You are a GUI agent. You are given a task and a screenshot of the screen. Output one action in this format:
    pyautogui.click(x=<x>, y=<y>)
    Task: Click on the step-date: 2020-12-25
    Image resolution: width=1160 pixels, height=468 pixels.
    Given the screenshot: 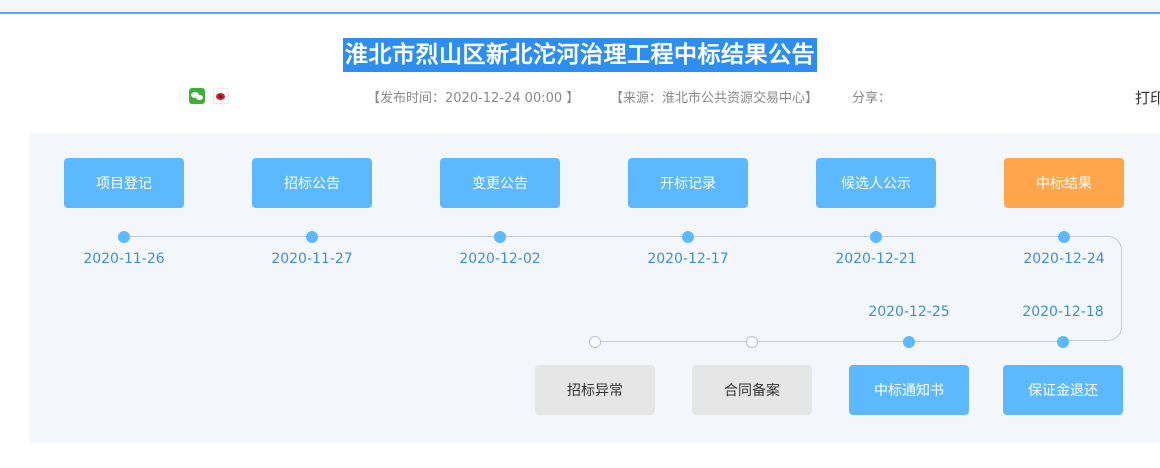 What is the action you would take?
    pyautogui.click(x=909, y=312)
    